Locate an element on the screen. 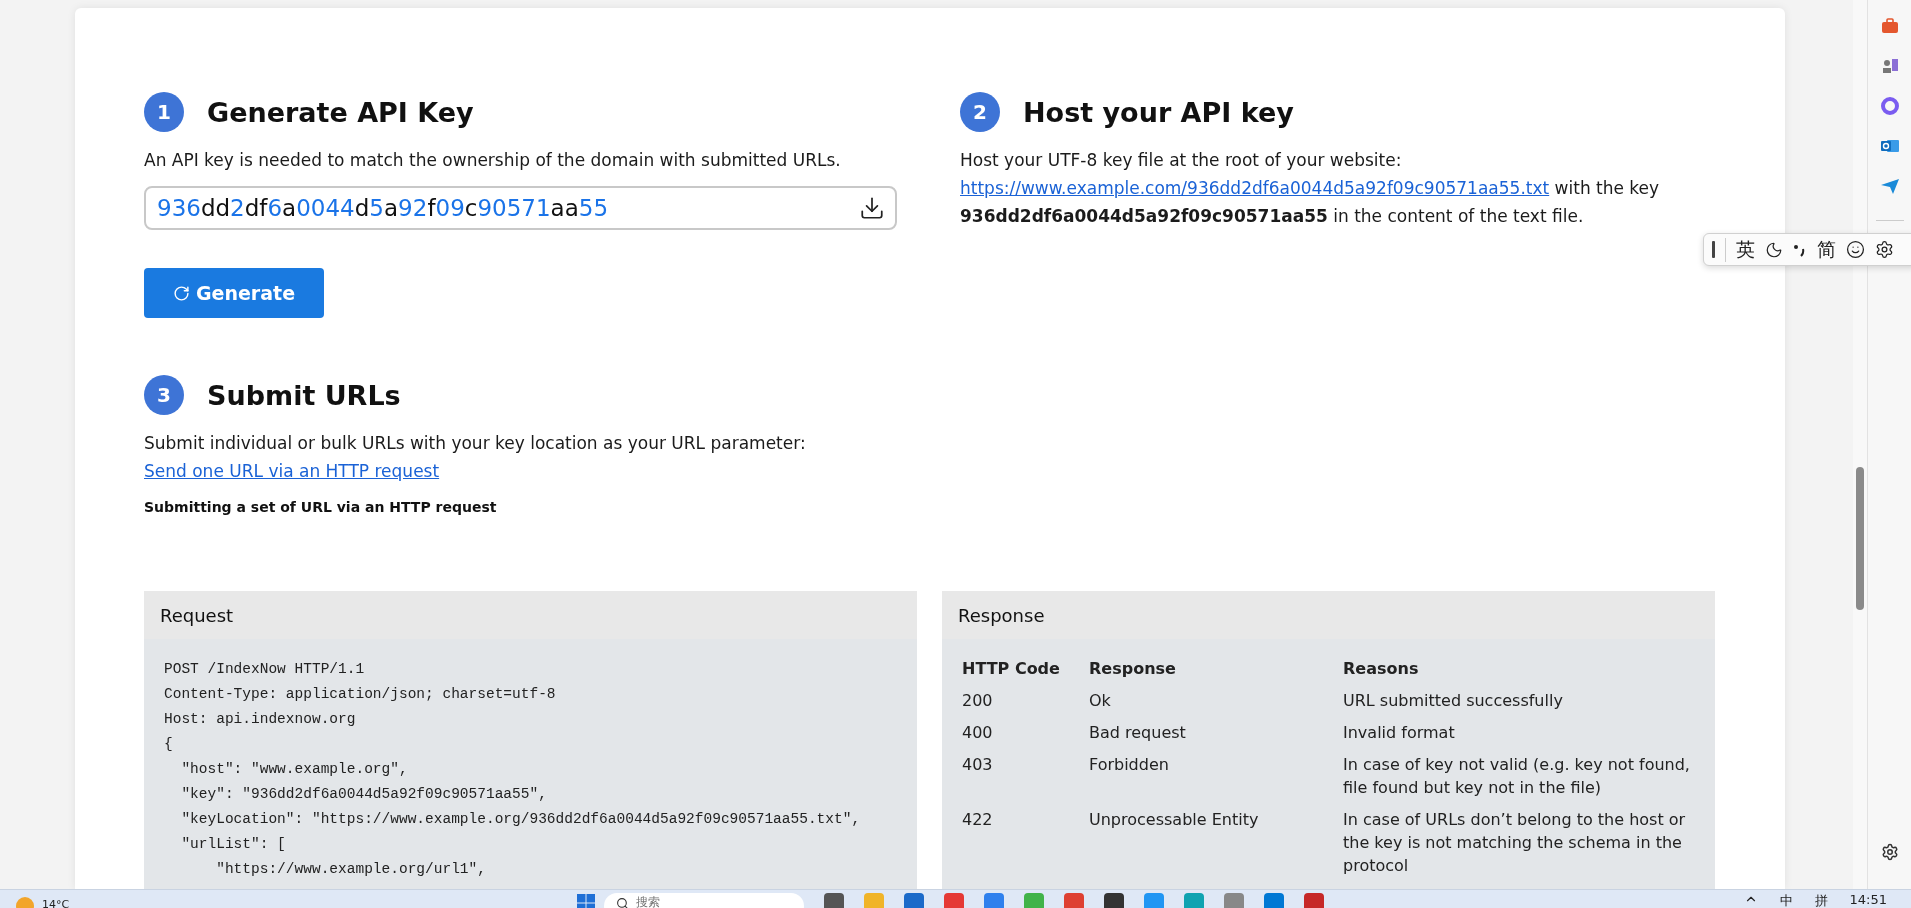 The image size is (1911, 908). smiley-icon is located at coordinates (1855, 249).